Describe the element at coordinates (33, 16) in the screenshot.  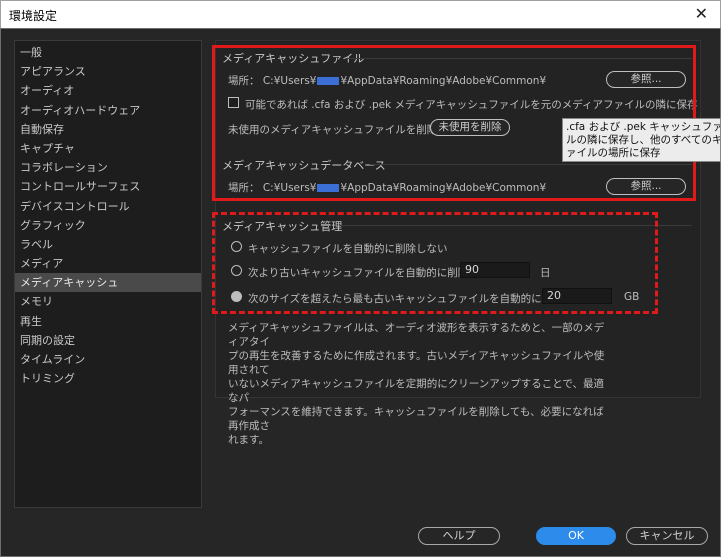
I see `window-title: 環境設定` at that location.